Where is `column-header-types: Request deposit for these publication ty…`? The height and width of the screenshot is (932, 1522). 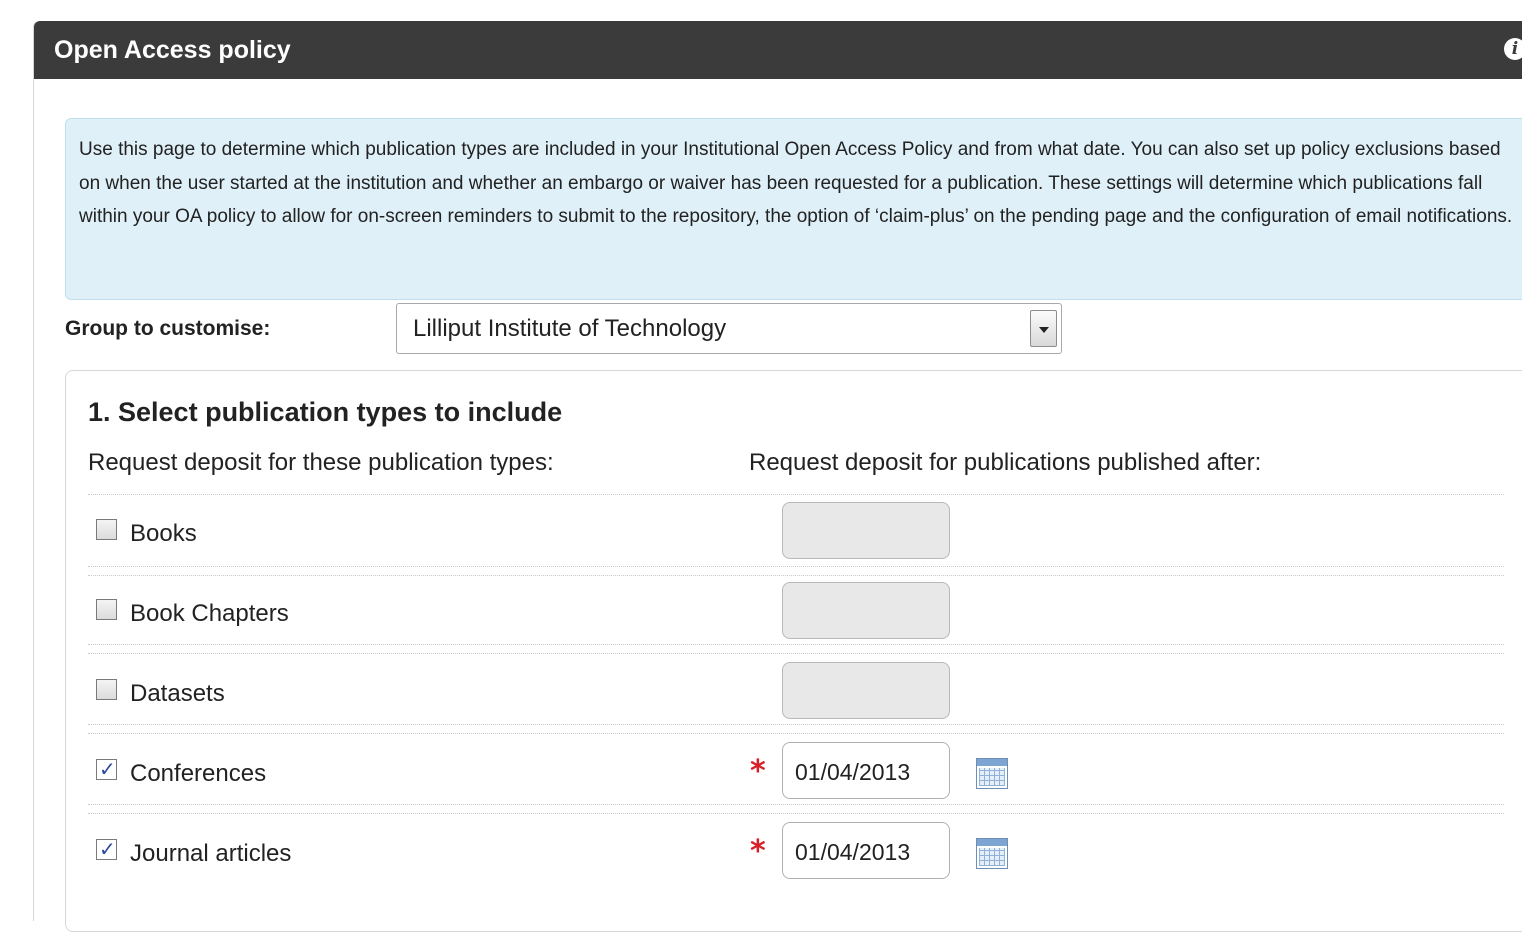 column-header-types: Request deposit for these publication ty… is located at coordinates (321, 462).